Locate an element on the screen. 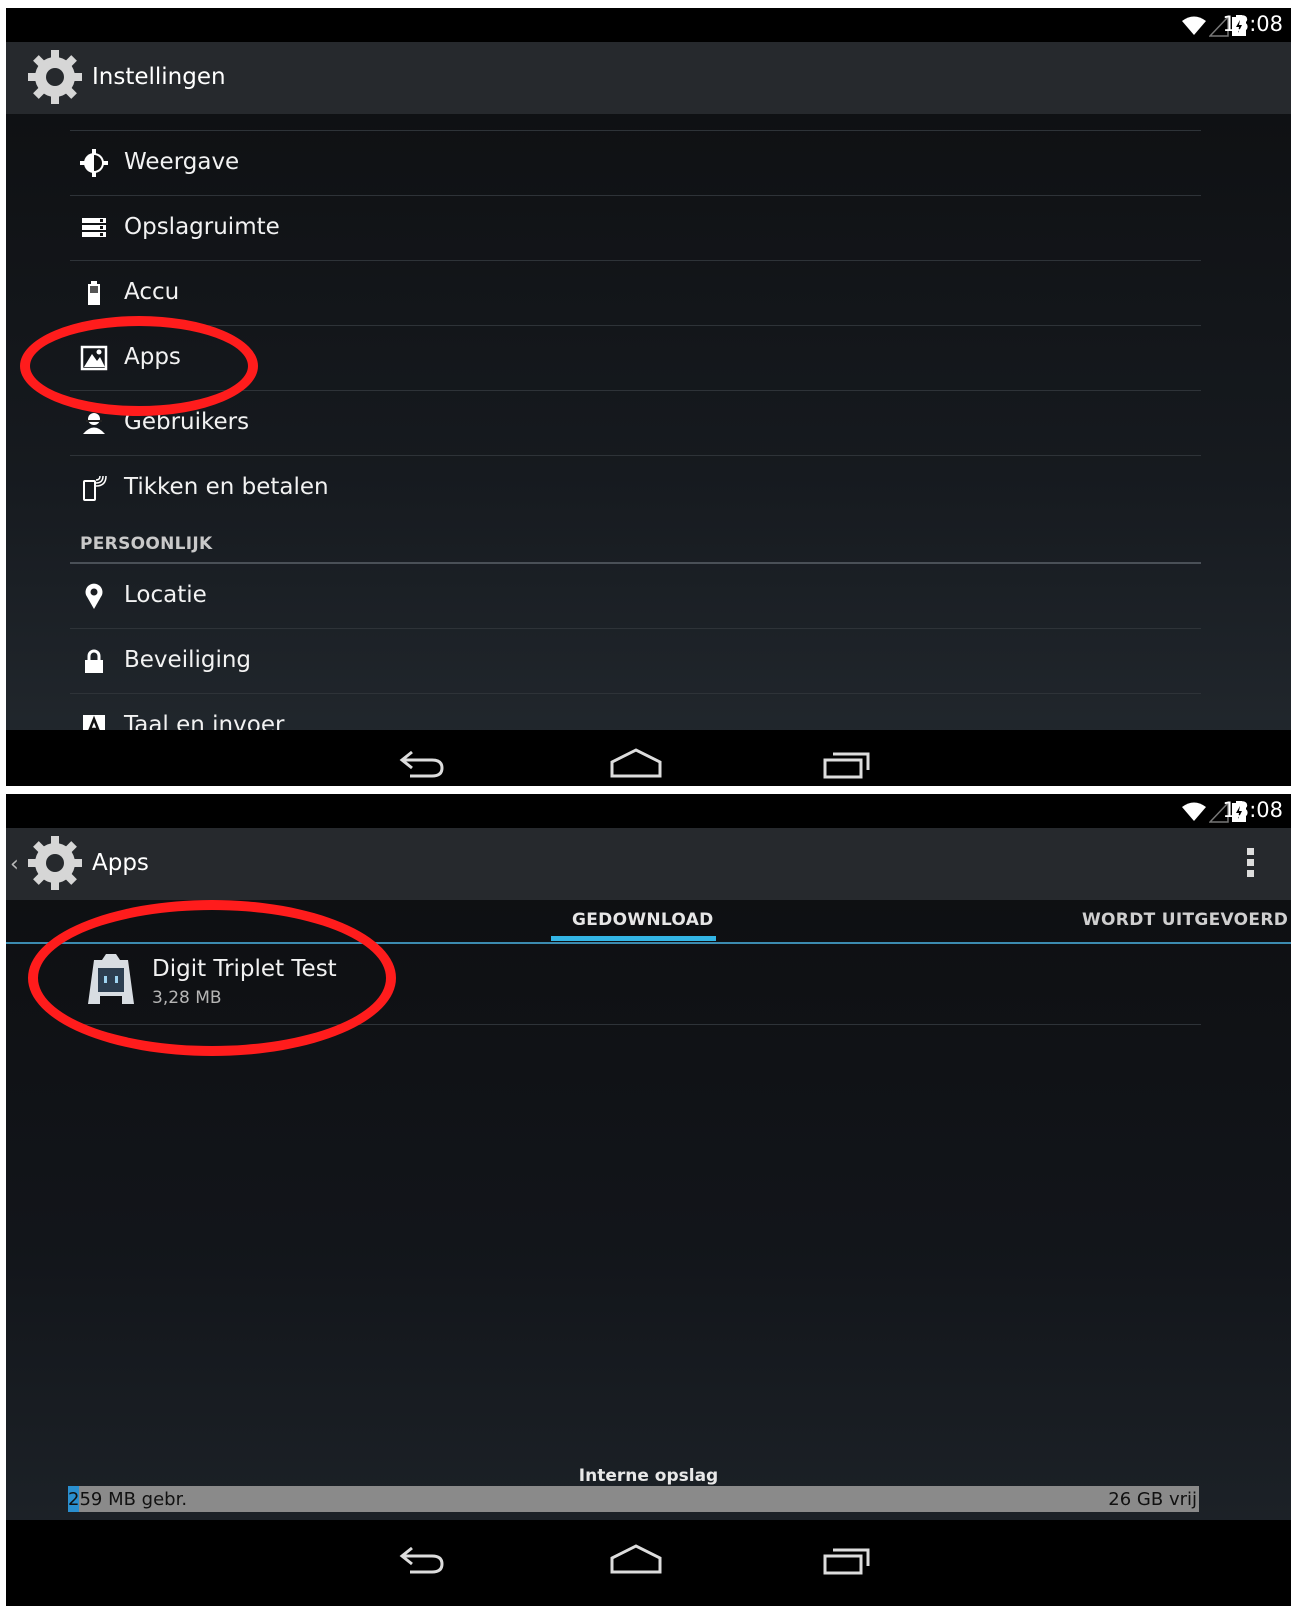 The width and height of the screenshot is (1297, 1606). nfc-icon is located at coordinates (95, 488).